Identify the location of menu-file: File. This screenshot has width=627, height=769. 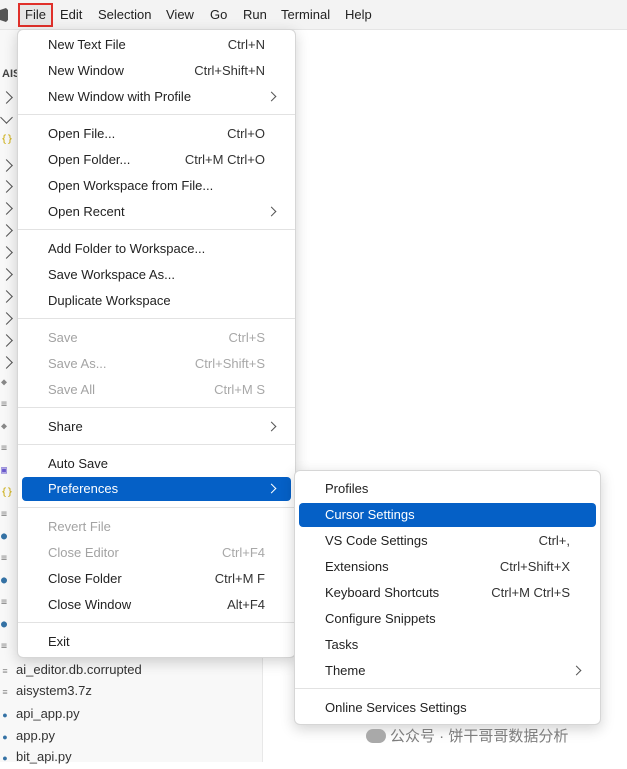
(35, 15).